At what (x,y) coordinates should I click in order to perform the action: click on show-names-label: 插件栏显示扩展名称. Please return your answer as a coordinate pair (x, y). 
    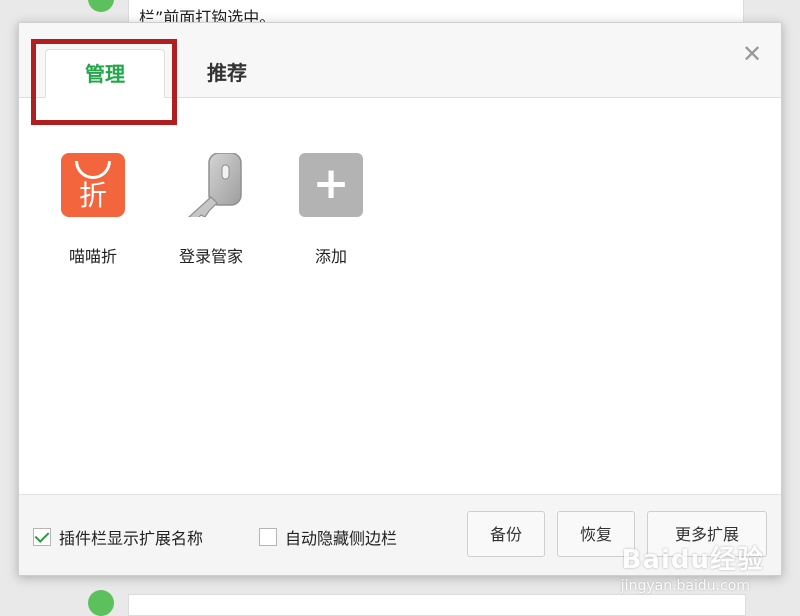
    Looking at the image, I should click on (131, 538).